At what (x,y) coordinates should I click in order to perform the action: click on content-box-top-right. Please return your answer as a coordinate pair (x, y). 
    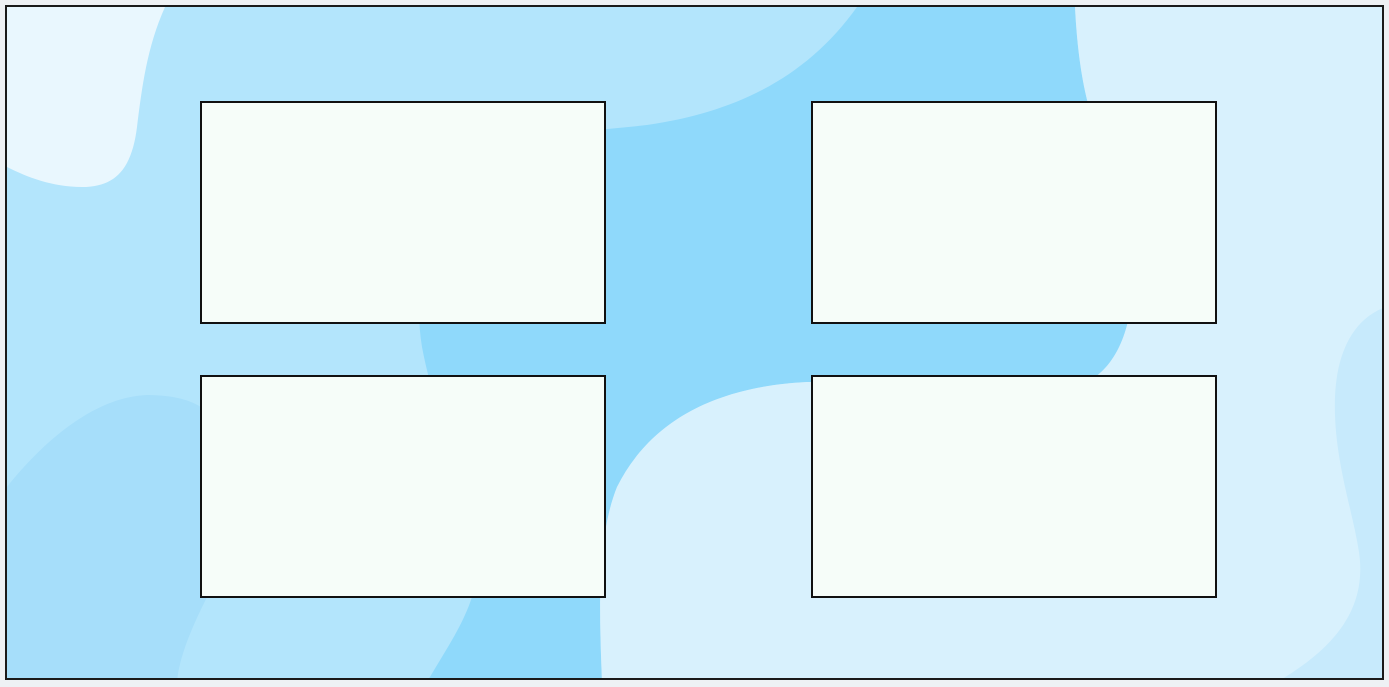
    Looking at the image, I should click on (1014, 212).